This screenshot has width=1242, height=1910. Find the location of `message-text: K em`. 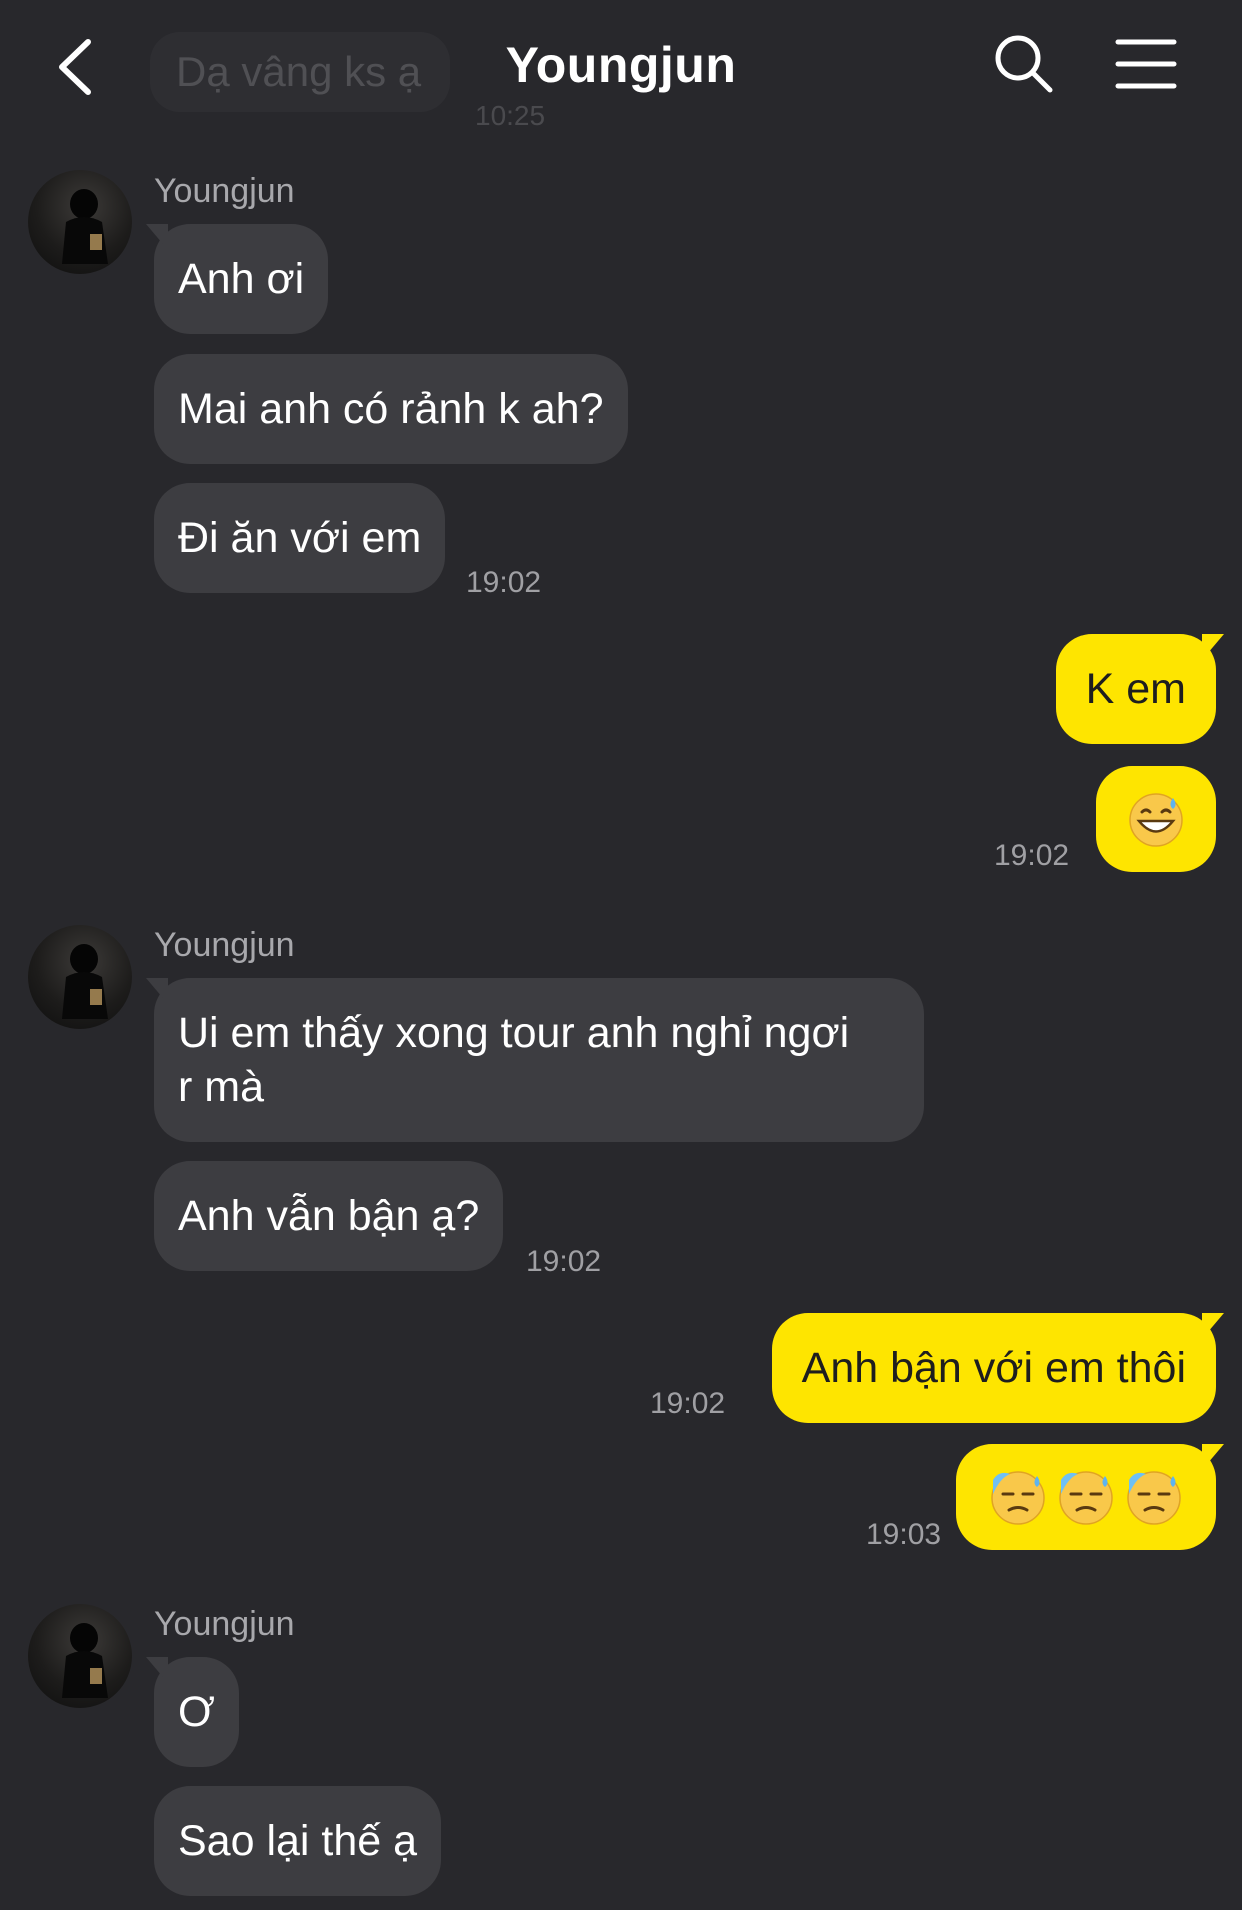

message-text: K em is located at coordinates (1135, 689).